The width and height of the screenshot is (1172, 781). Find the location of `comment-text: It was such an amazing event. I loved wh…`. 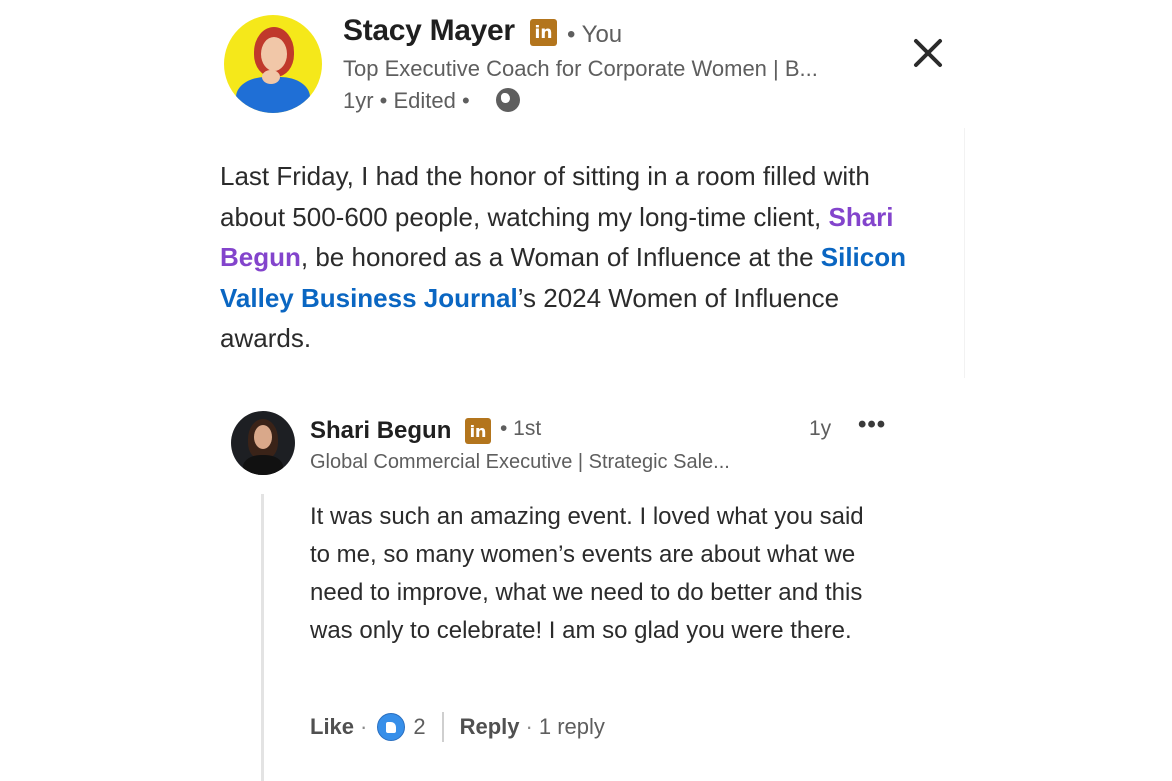

comment-text: It was such an amazing event. I loved wh… is located at coordinates (600, 574).